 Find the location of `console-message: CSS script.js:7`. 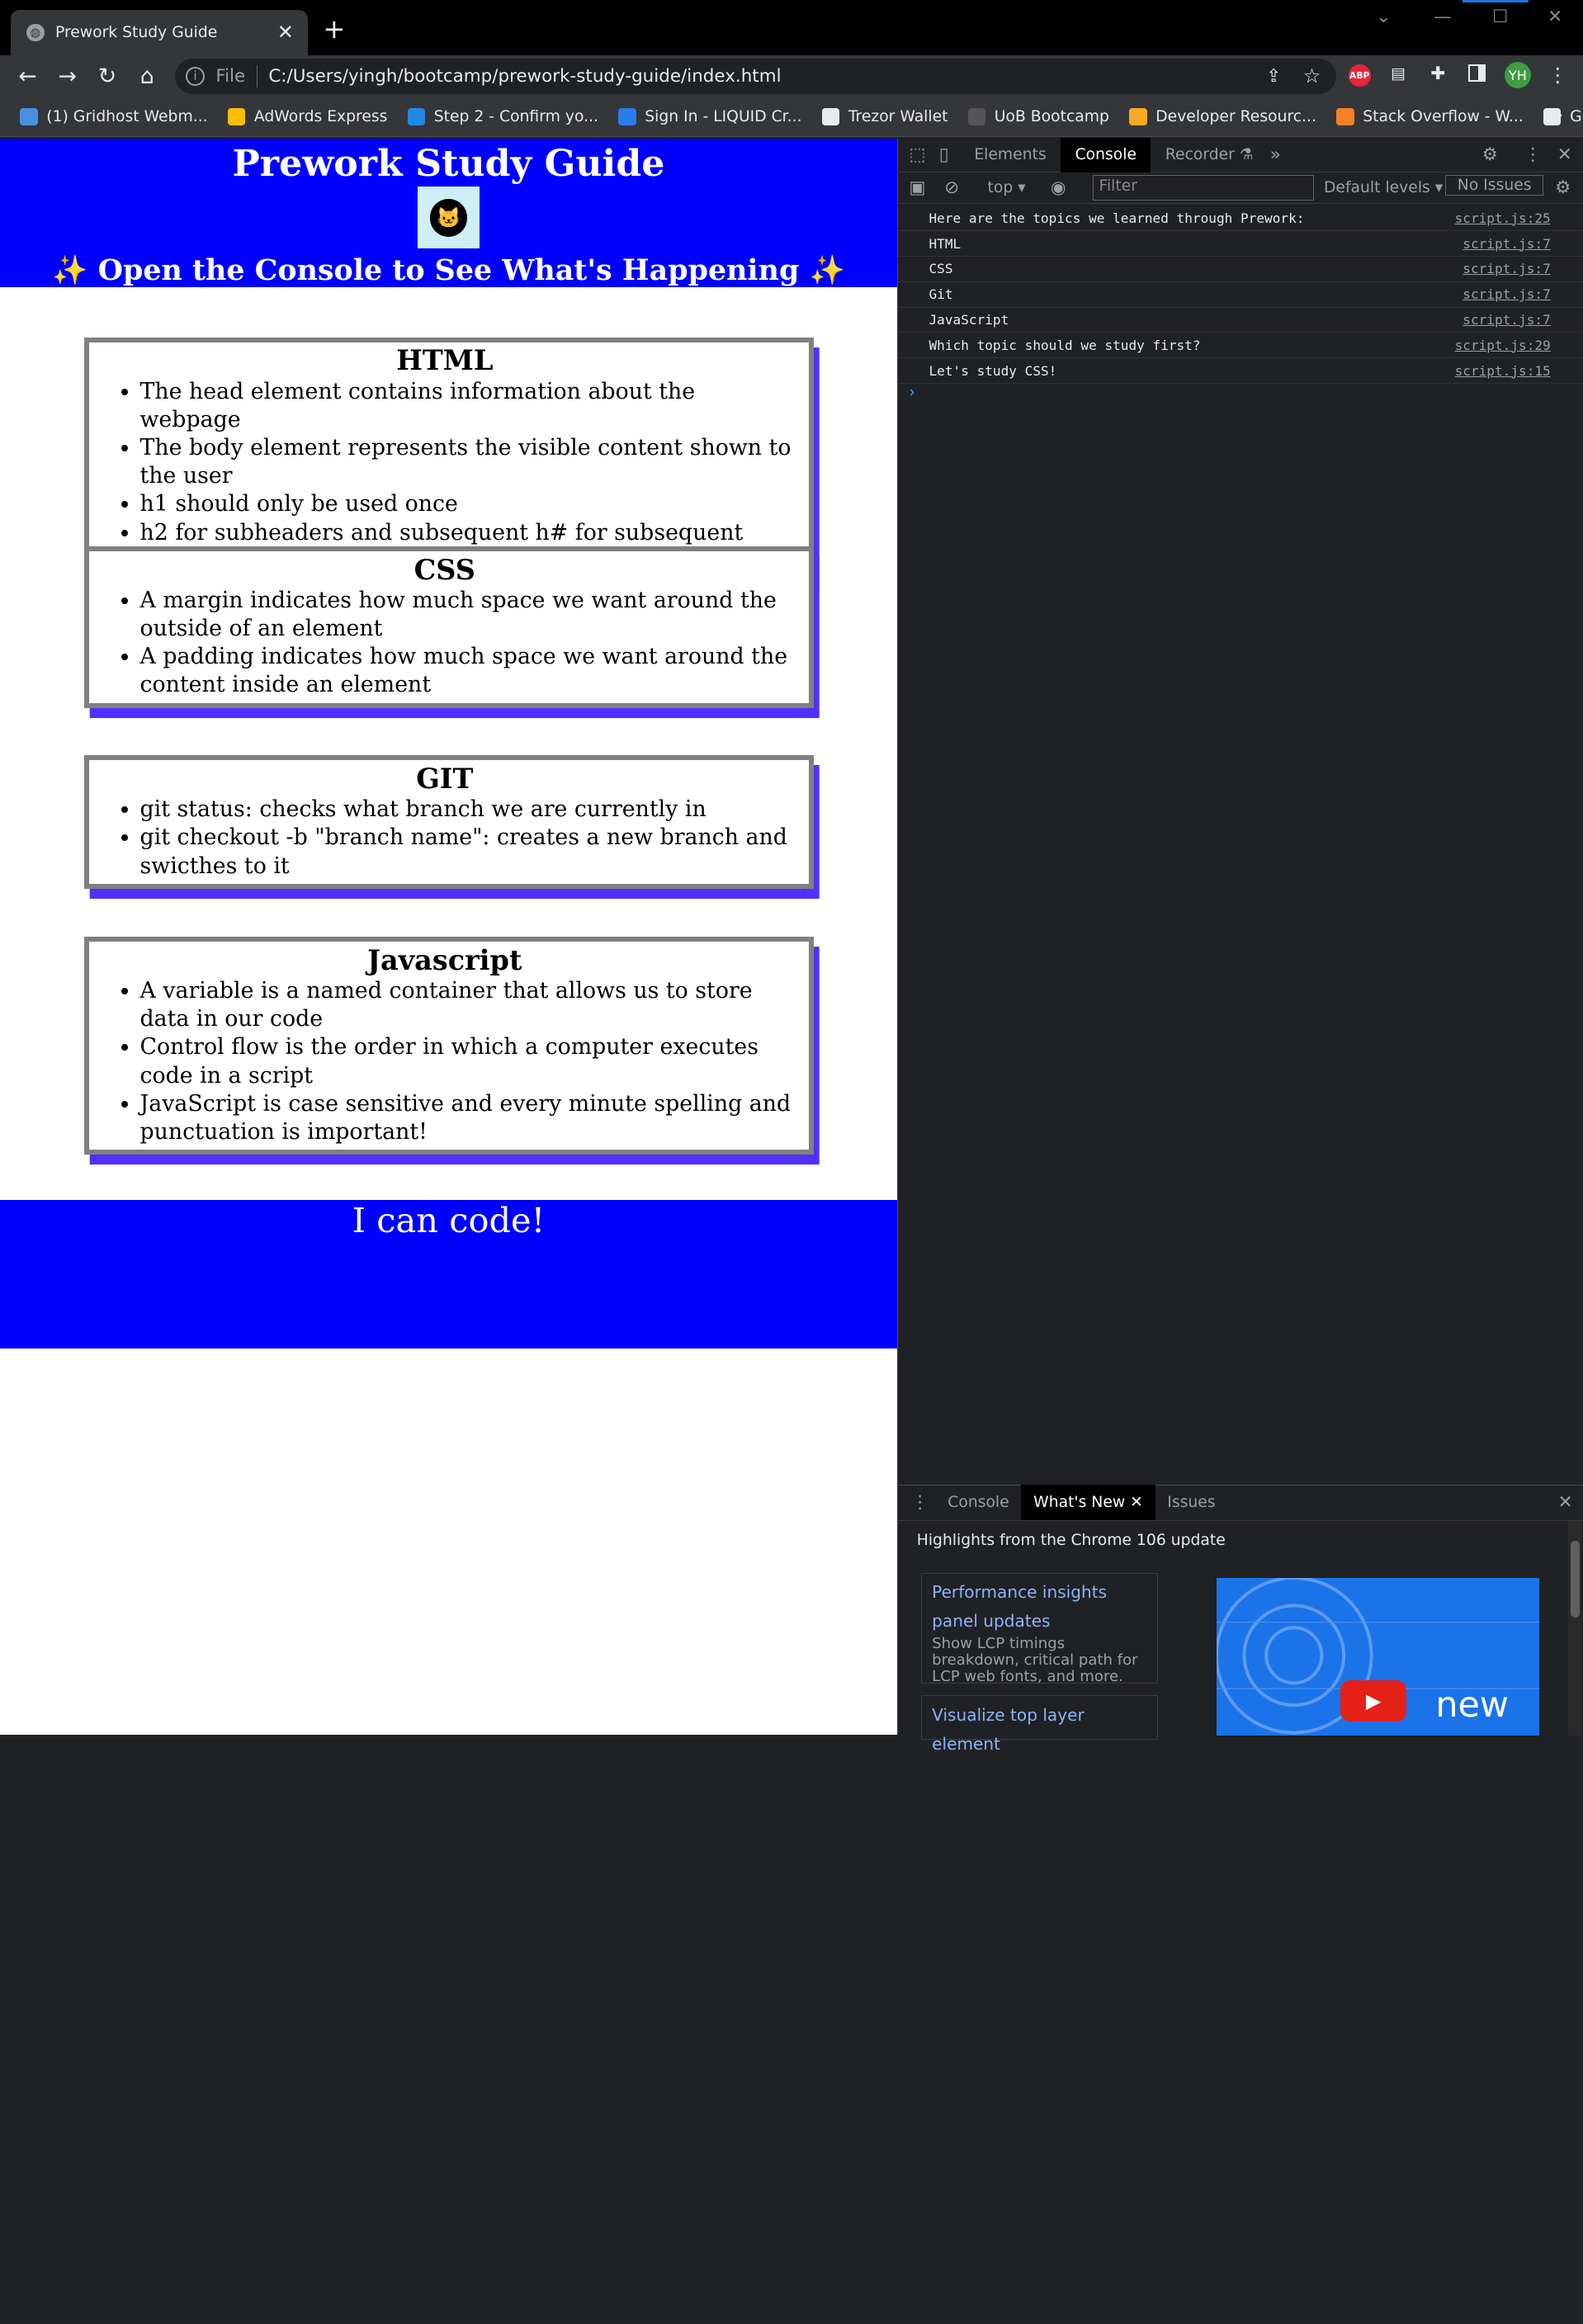

console-message: CSS script.js:7 is located at coordinates (1240, 270).